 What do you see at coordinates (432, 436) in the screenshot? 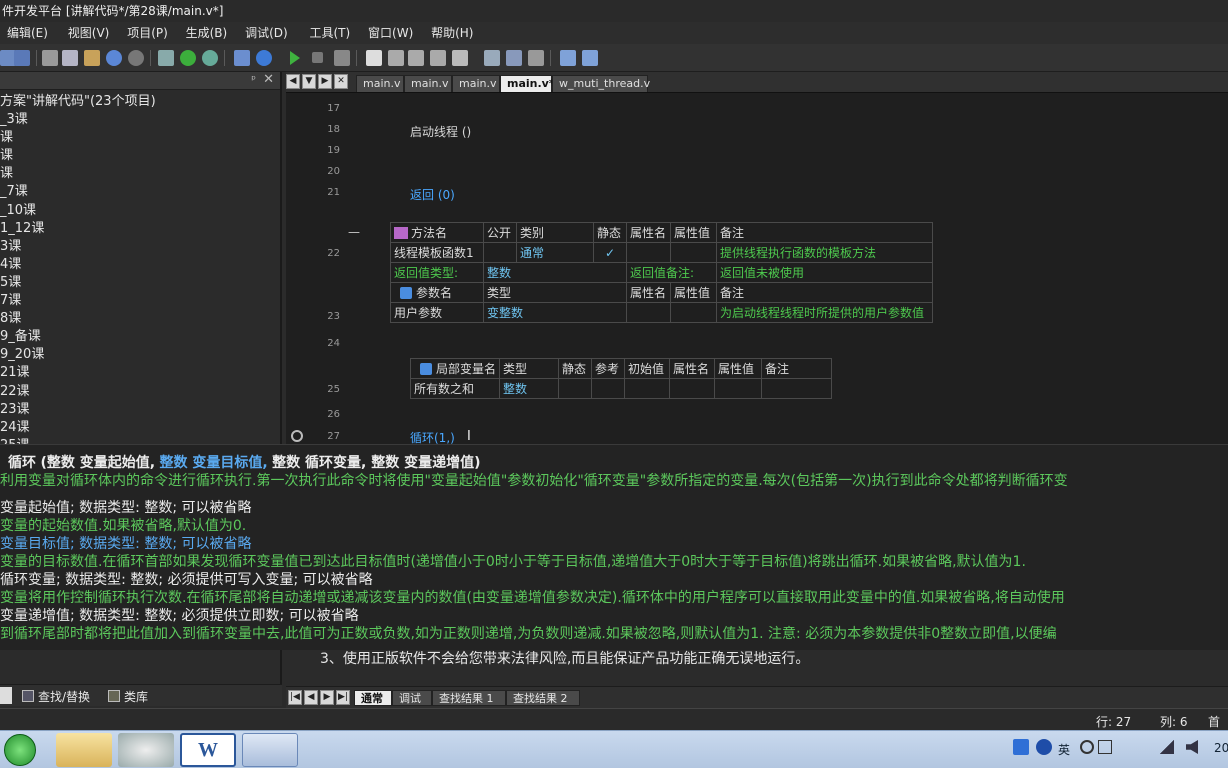
I see `code-line-loop: 循环(1,)` at bounding box center [432, 436].